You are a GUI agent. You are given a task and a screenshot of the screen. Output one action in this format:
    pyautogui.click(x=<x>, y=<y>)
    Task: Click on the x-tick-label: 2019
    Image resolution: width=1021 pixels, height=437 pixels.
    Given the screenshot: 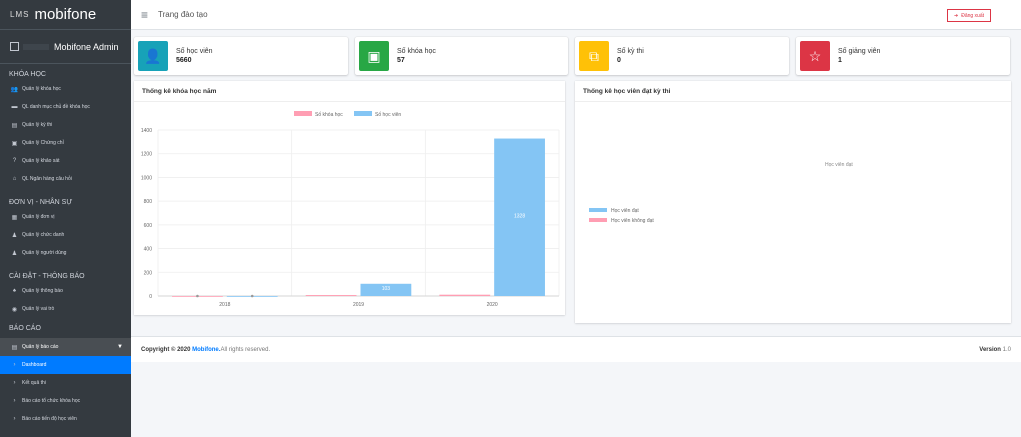 What is the action you would take?
    pyautogui.click(x=358, y=305)
    